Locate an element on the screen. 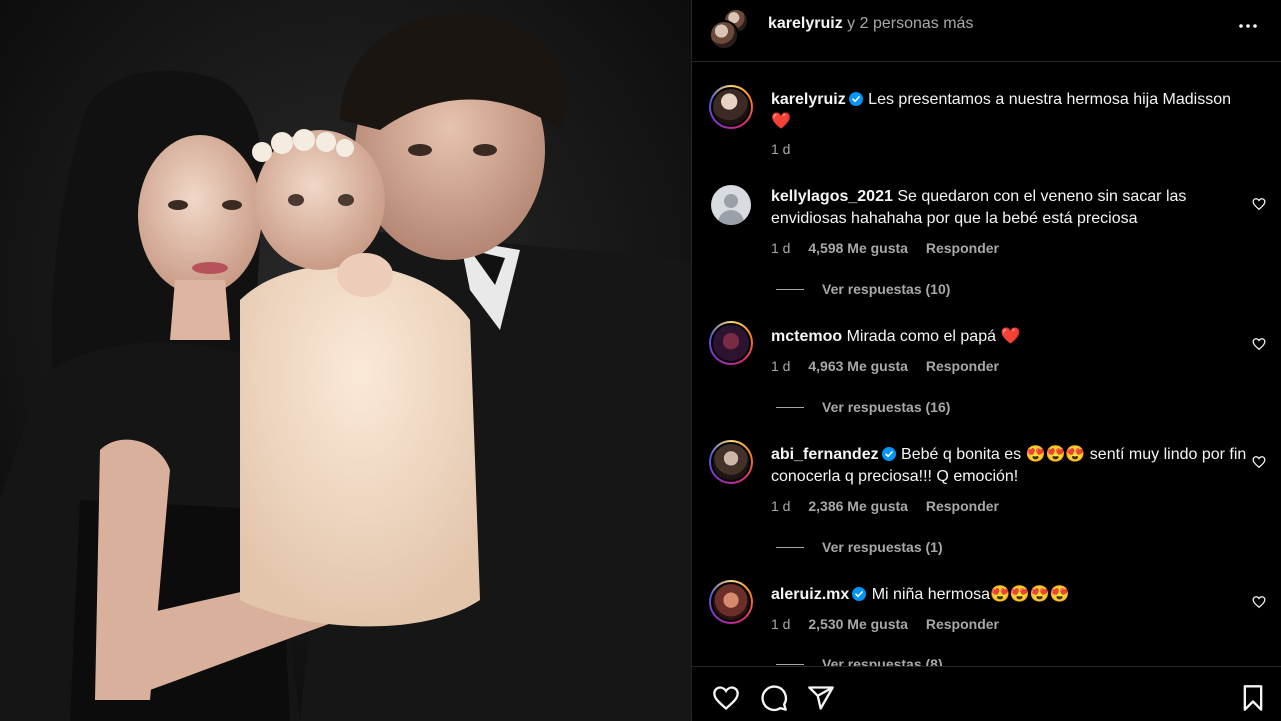 The image size is (1281, 721). view-replies-button: Ver respuestas (16) is located at coordinates (863, 407).